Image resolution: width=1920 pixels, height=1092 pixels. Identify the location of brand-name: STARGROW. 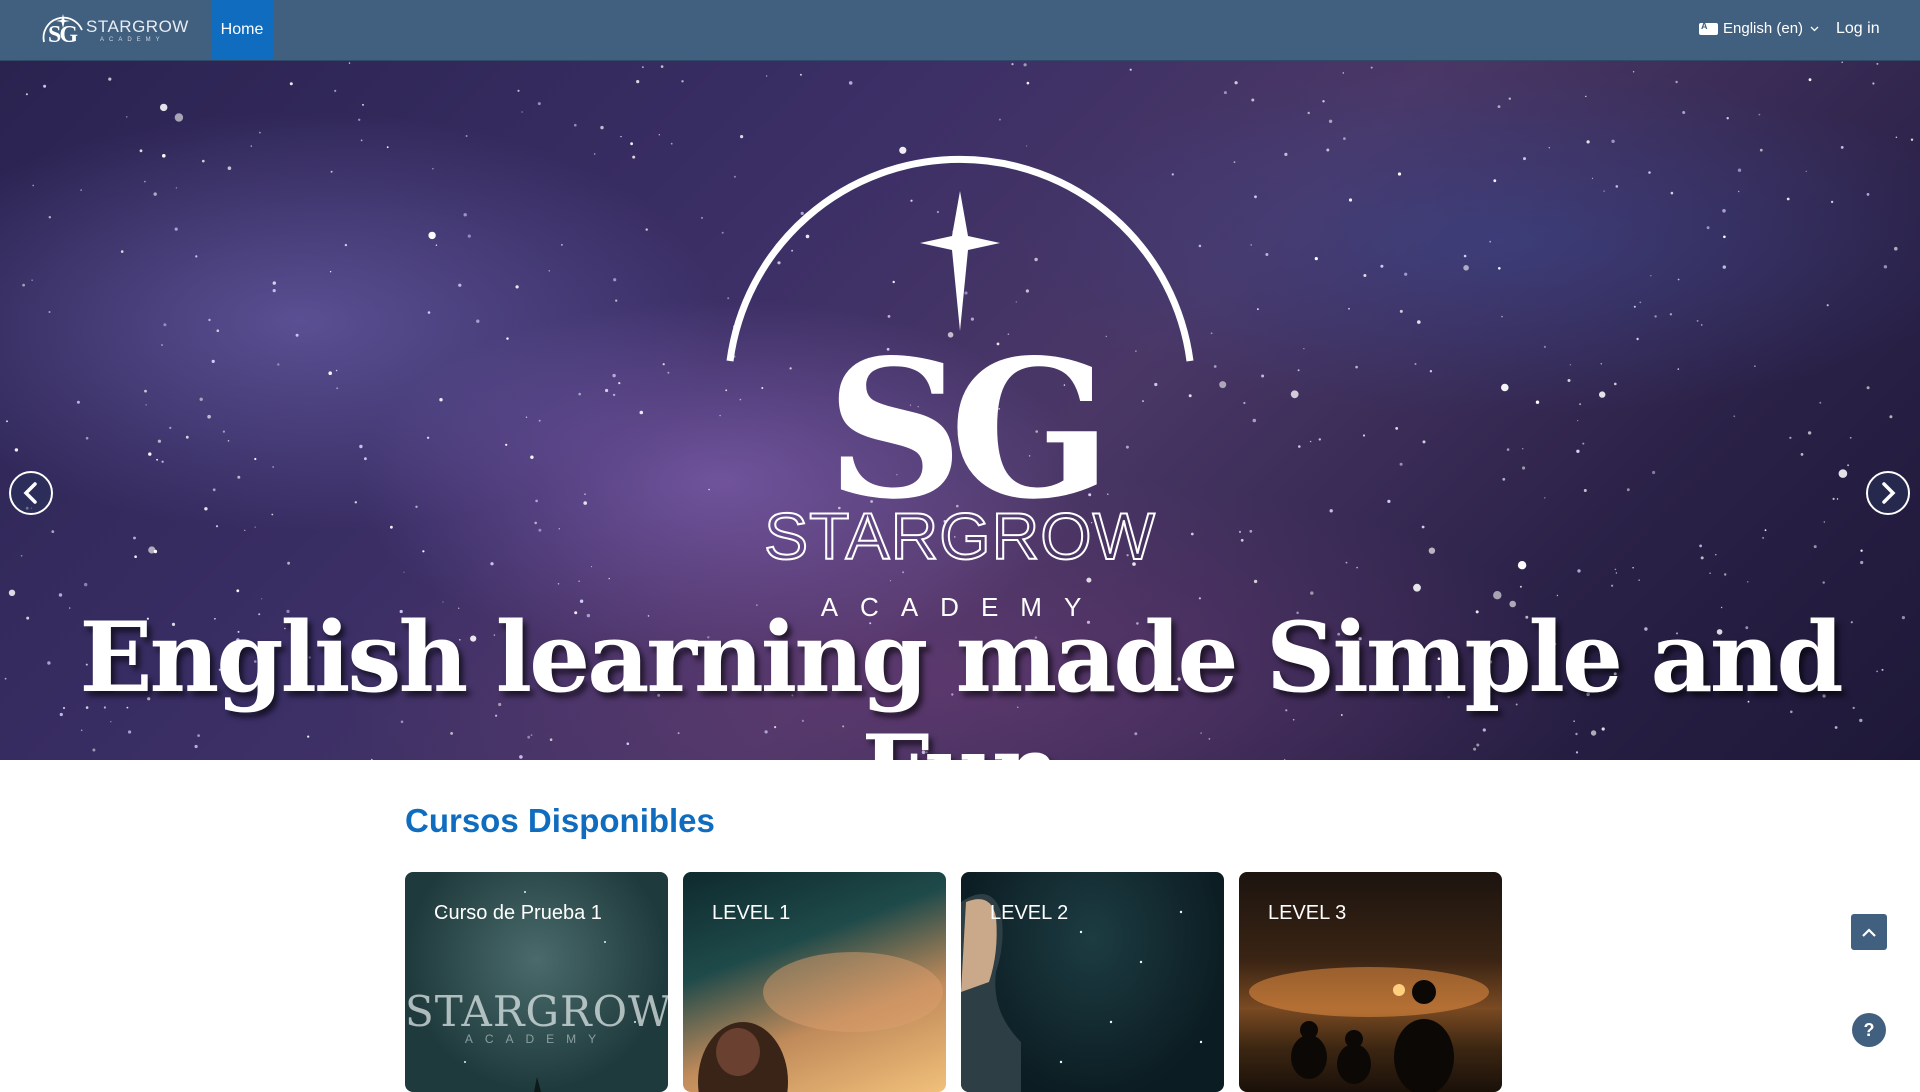
(137, 26).